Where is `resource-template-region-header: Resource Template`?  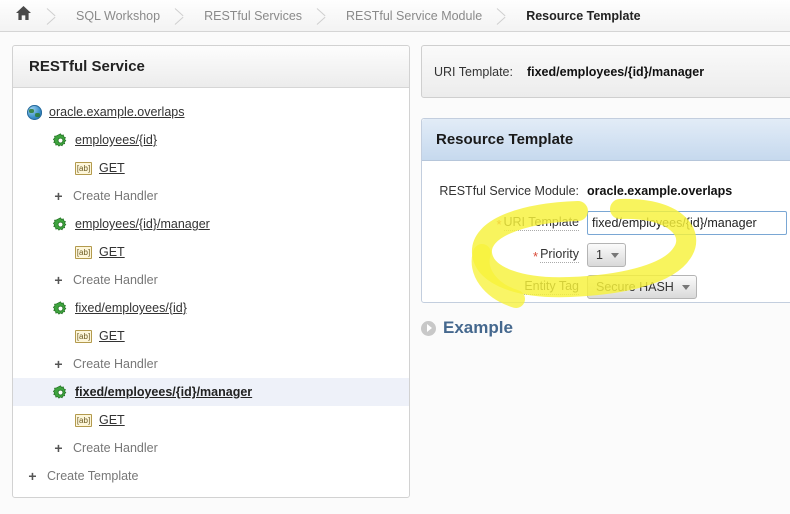
resource-template-region-header: Resource Template is located at coordinates (606, 140).